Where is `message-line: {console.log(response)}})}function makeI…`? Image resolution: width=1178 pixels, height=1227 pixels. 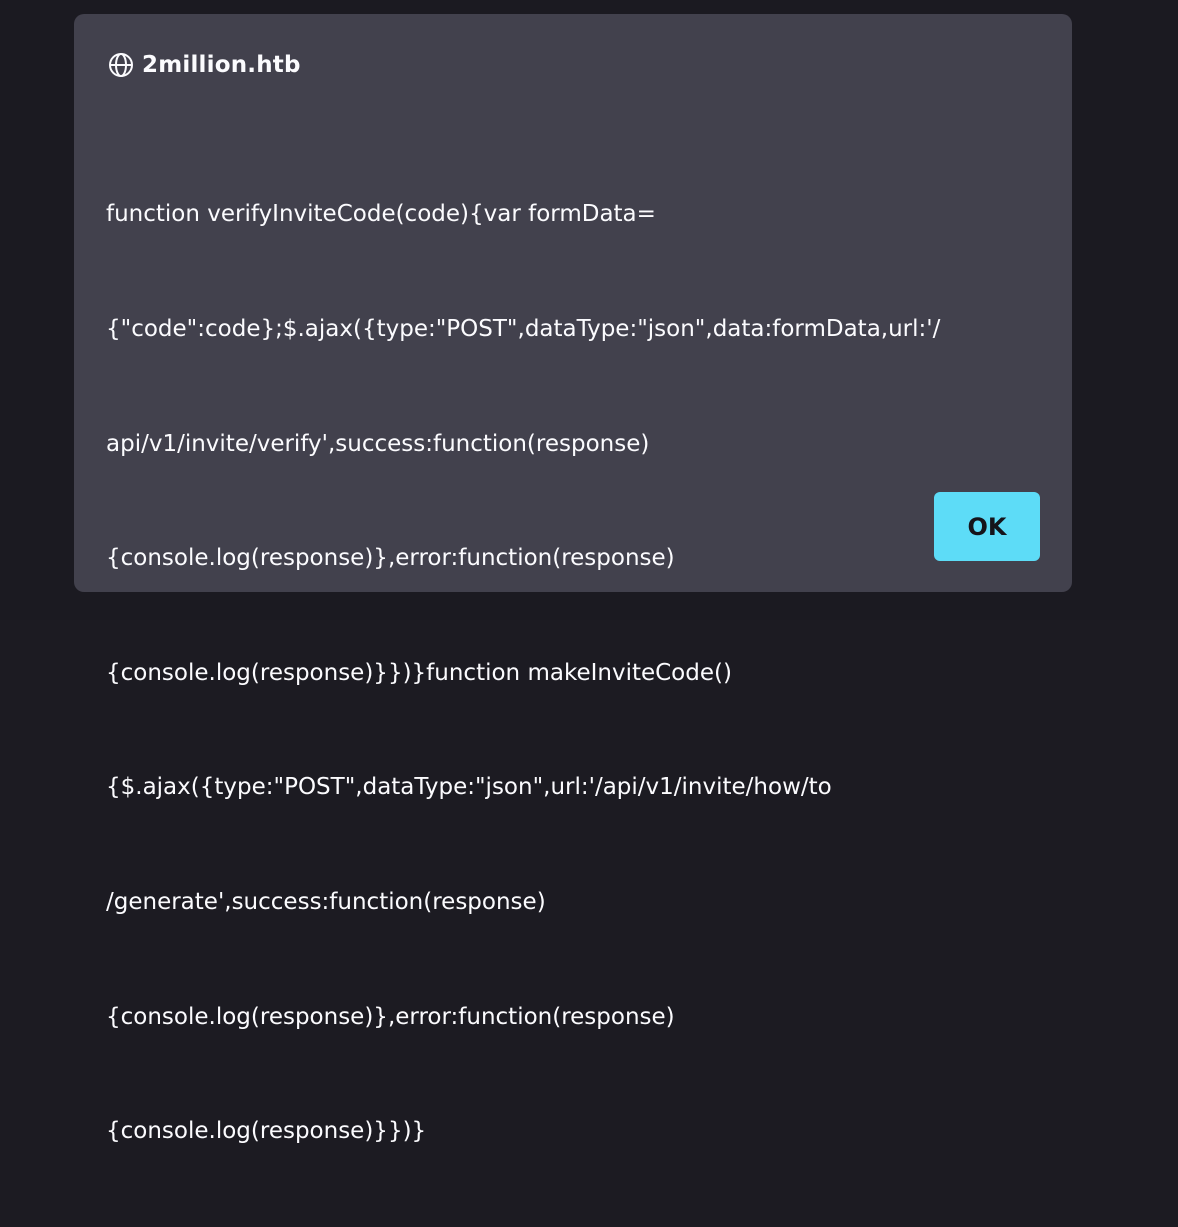 message-line: {console.log(response)}})}function makeI… is located at coordinates (419, 672).